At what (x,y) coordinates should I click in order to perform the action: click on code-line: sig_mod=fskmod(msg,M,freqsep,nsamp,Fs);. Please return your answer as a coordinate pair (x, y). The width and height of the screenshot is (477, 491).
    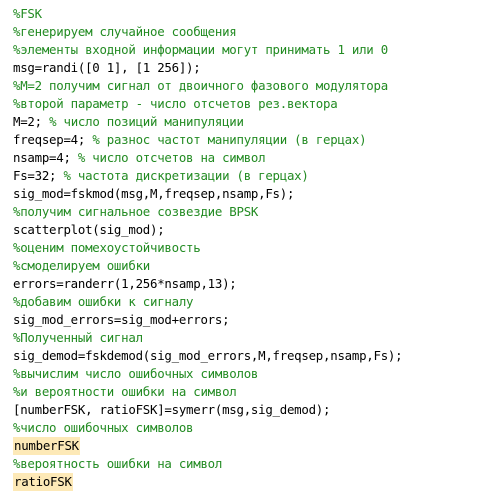
    Looking at the image, I should click on (245, 194).